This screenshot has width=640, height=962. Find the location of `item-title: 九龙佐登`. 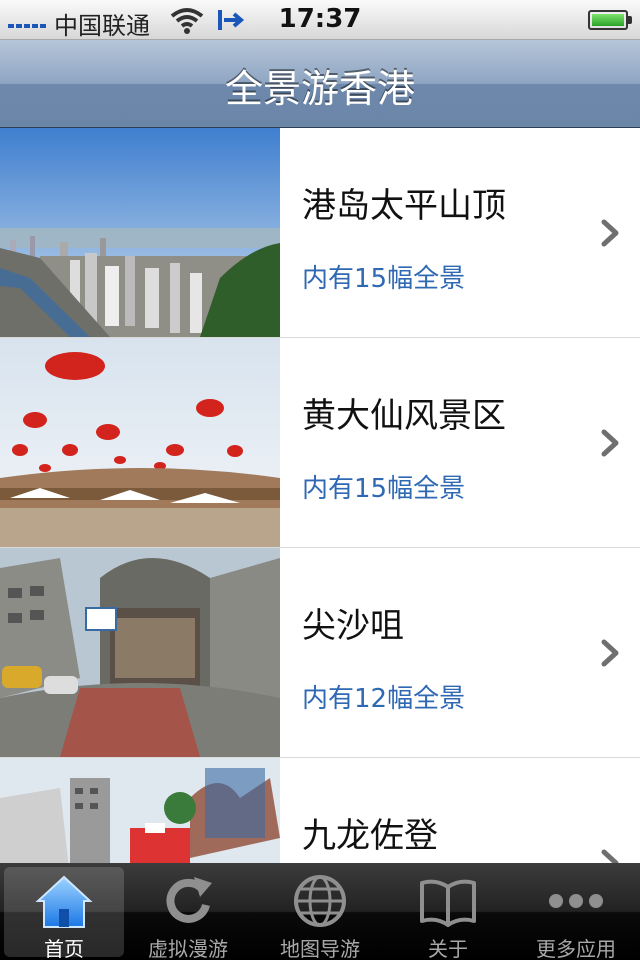

item-title: 九龙佐登 is located at coordinates (370, 836).